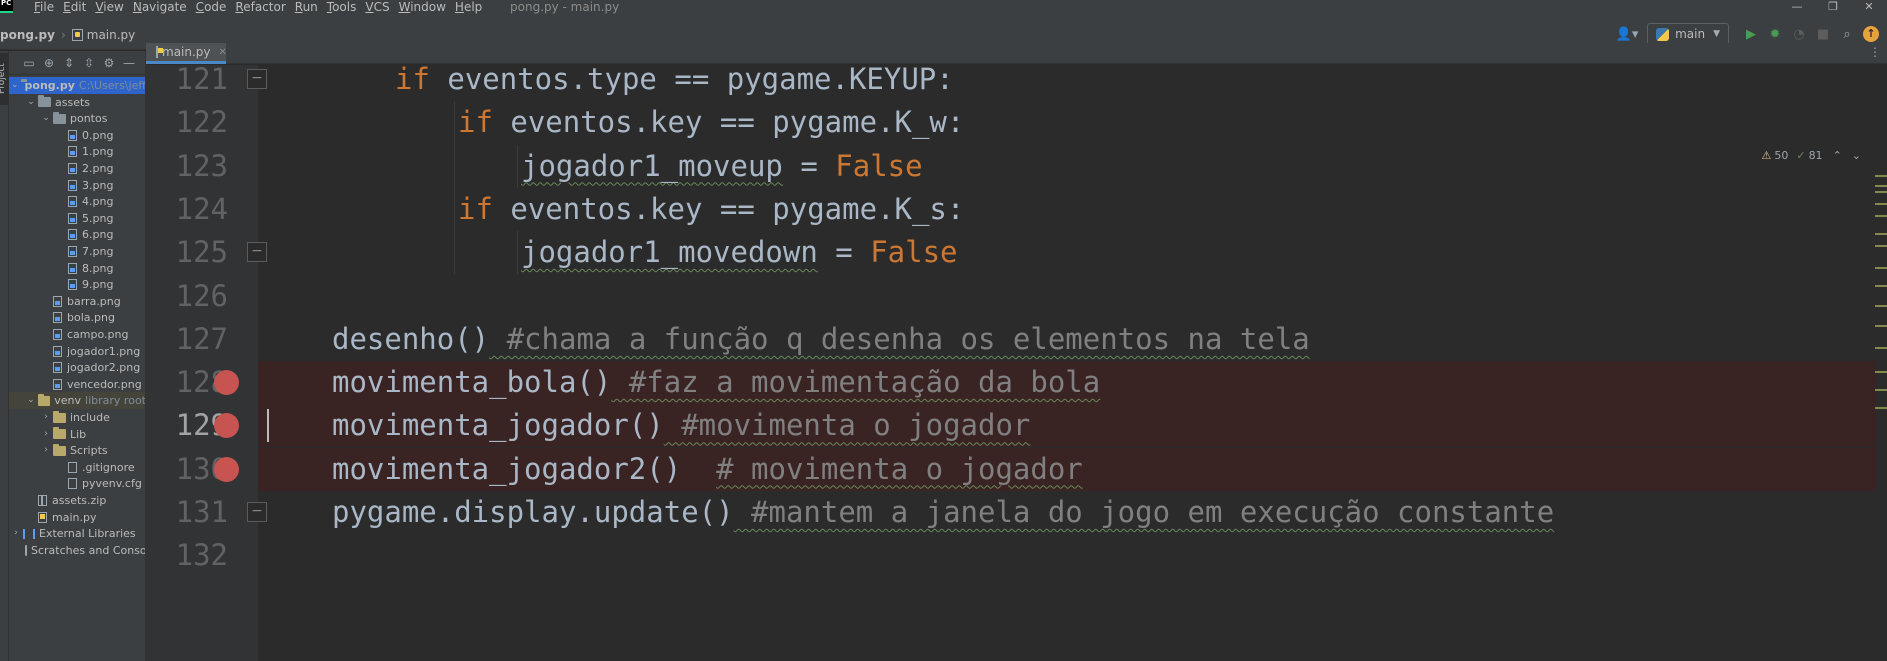 The height and width of the screenshot is (661, 1887). Describe the element at coordinates (223, 52) in the screenshot. I see `close-tab-icon: ✕` at that location.